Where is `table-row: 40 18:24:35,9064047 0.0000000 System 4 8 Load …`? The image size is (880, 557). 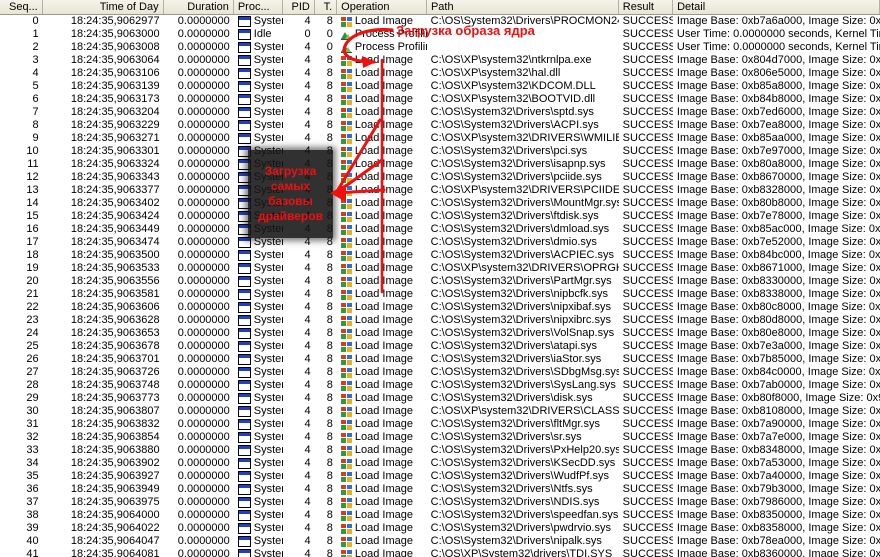
table-row: 40 18:24:35,9064047 0.0000000 System 4 8 Load … is located at coordinates (440, 541).